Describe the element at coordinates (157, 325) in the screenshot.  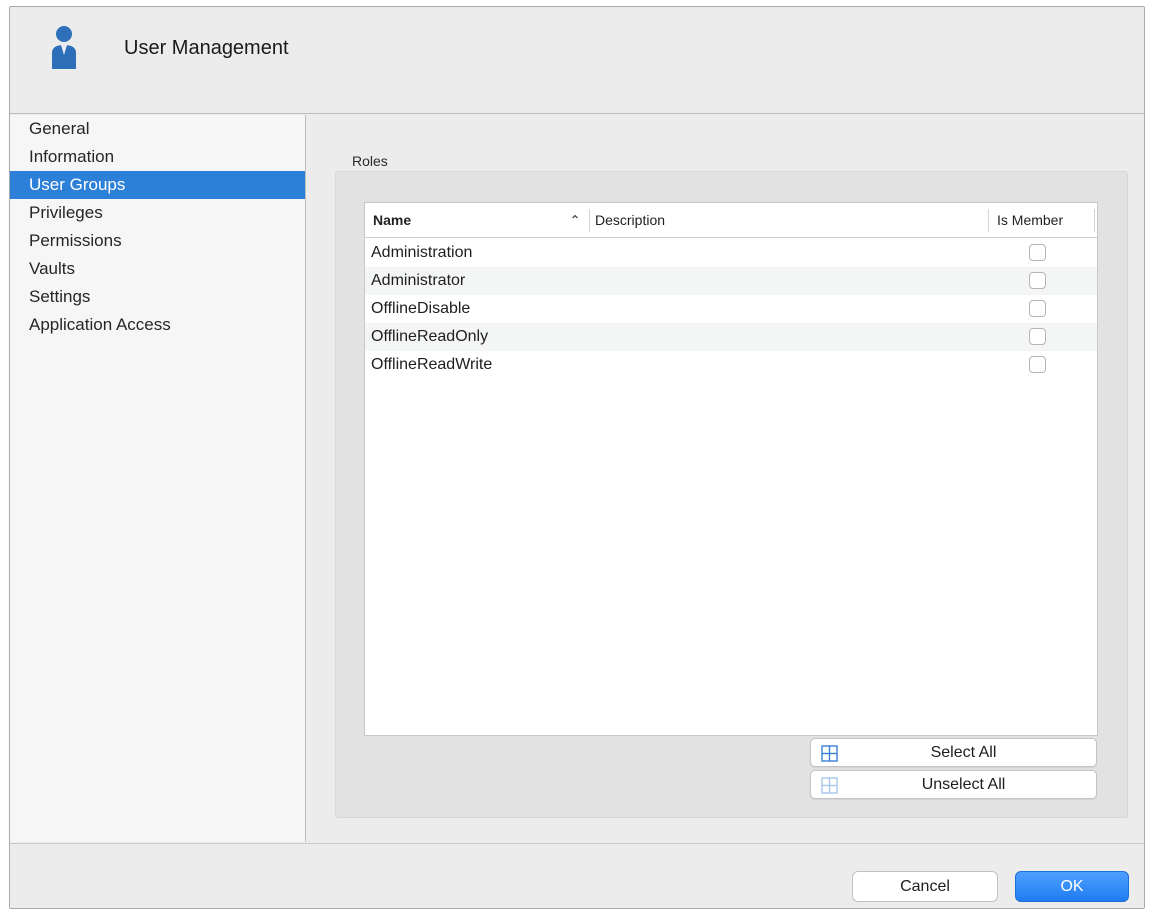
I see `sidebar-item-application-access: Application Access` at that location.